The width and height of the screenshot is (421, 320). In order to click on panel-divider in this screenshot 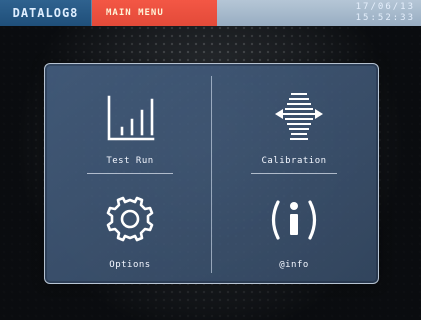, I will do `click(211, 174)`.